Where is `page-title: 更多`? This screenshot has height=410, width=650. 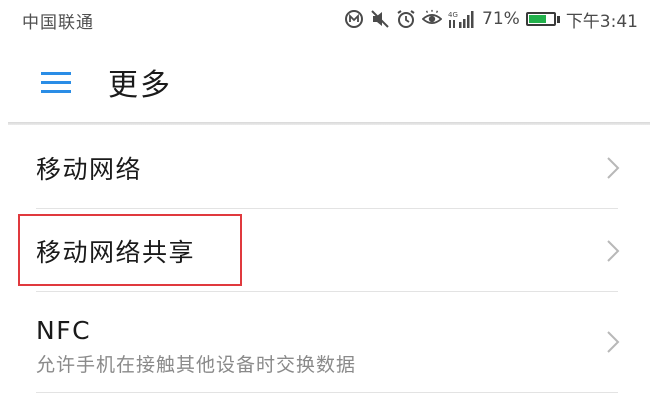
page-title: 更多 is located at coordinates (140, 85).